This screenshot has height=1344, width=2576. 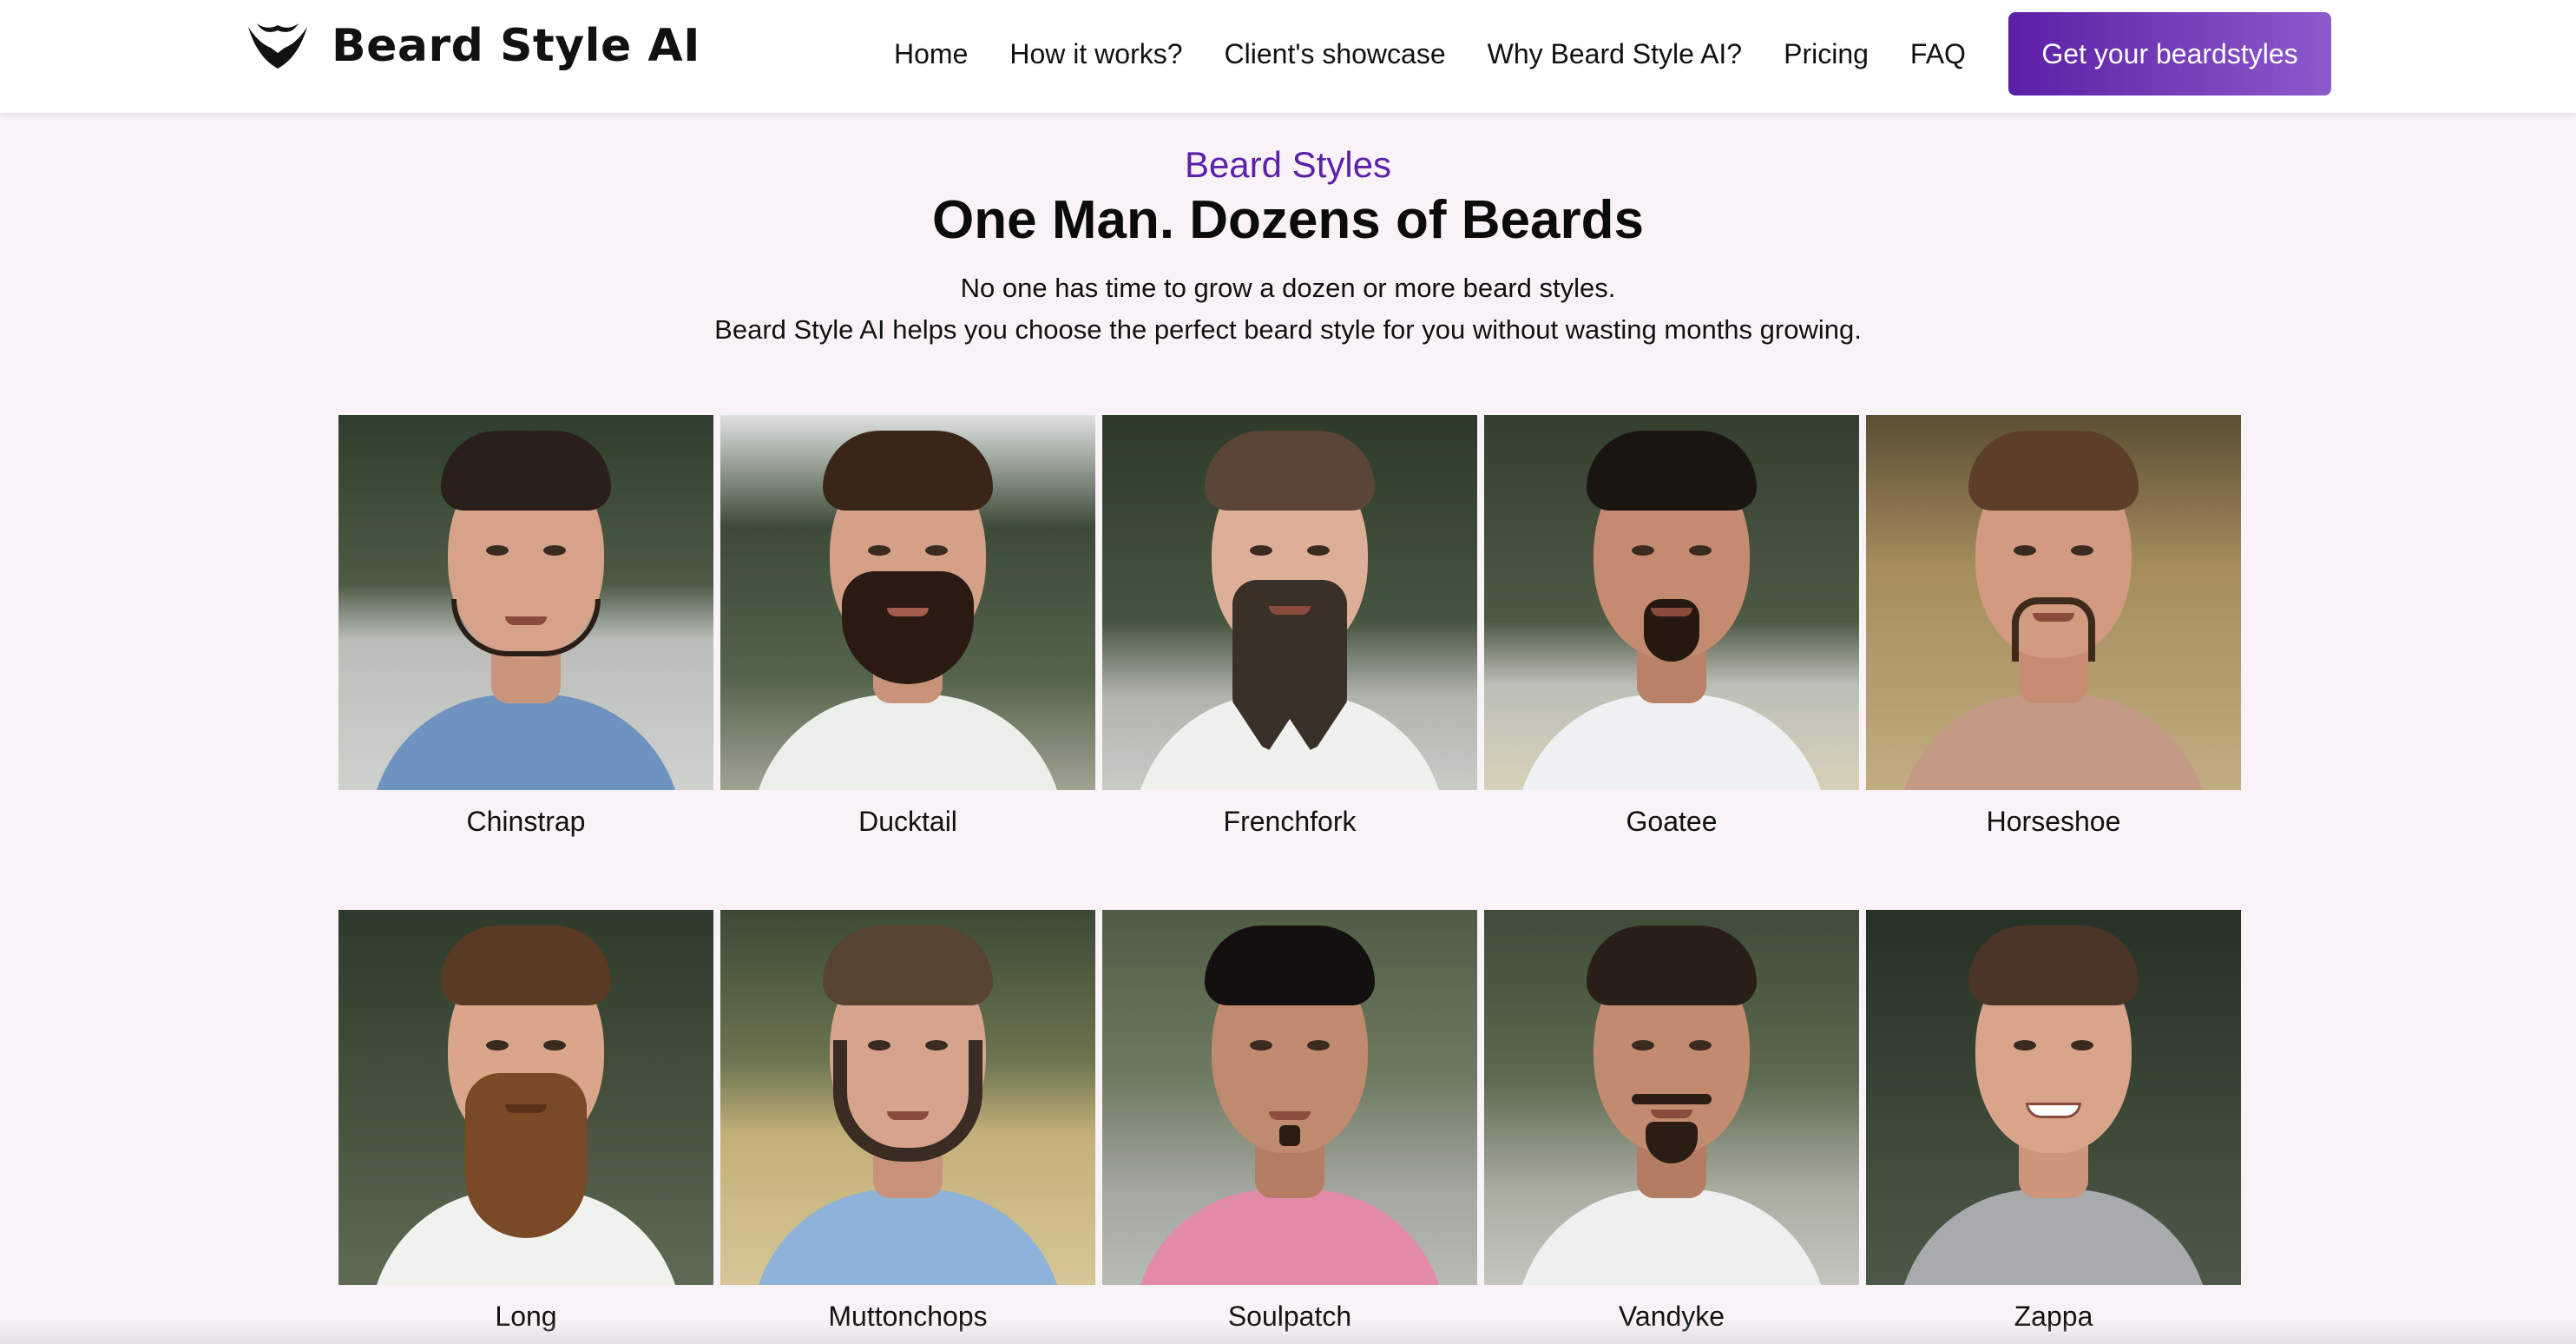 I want to click on style-card-frenchfork: Frenchfork, so click(x=1289, y=627).